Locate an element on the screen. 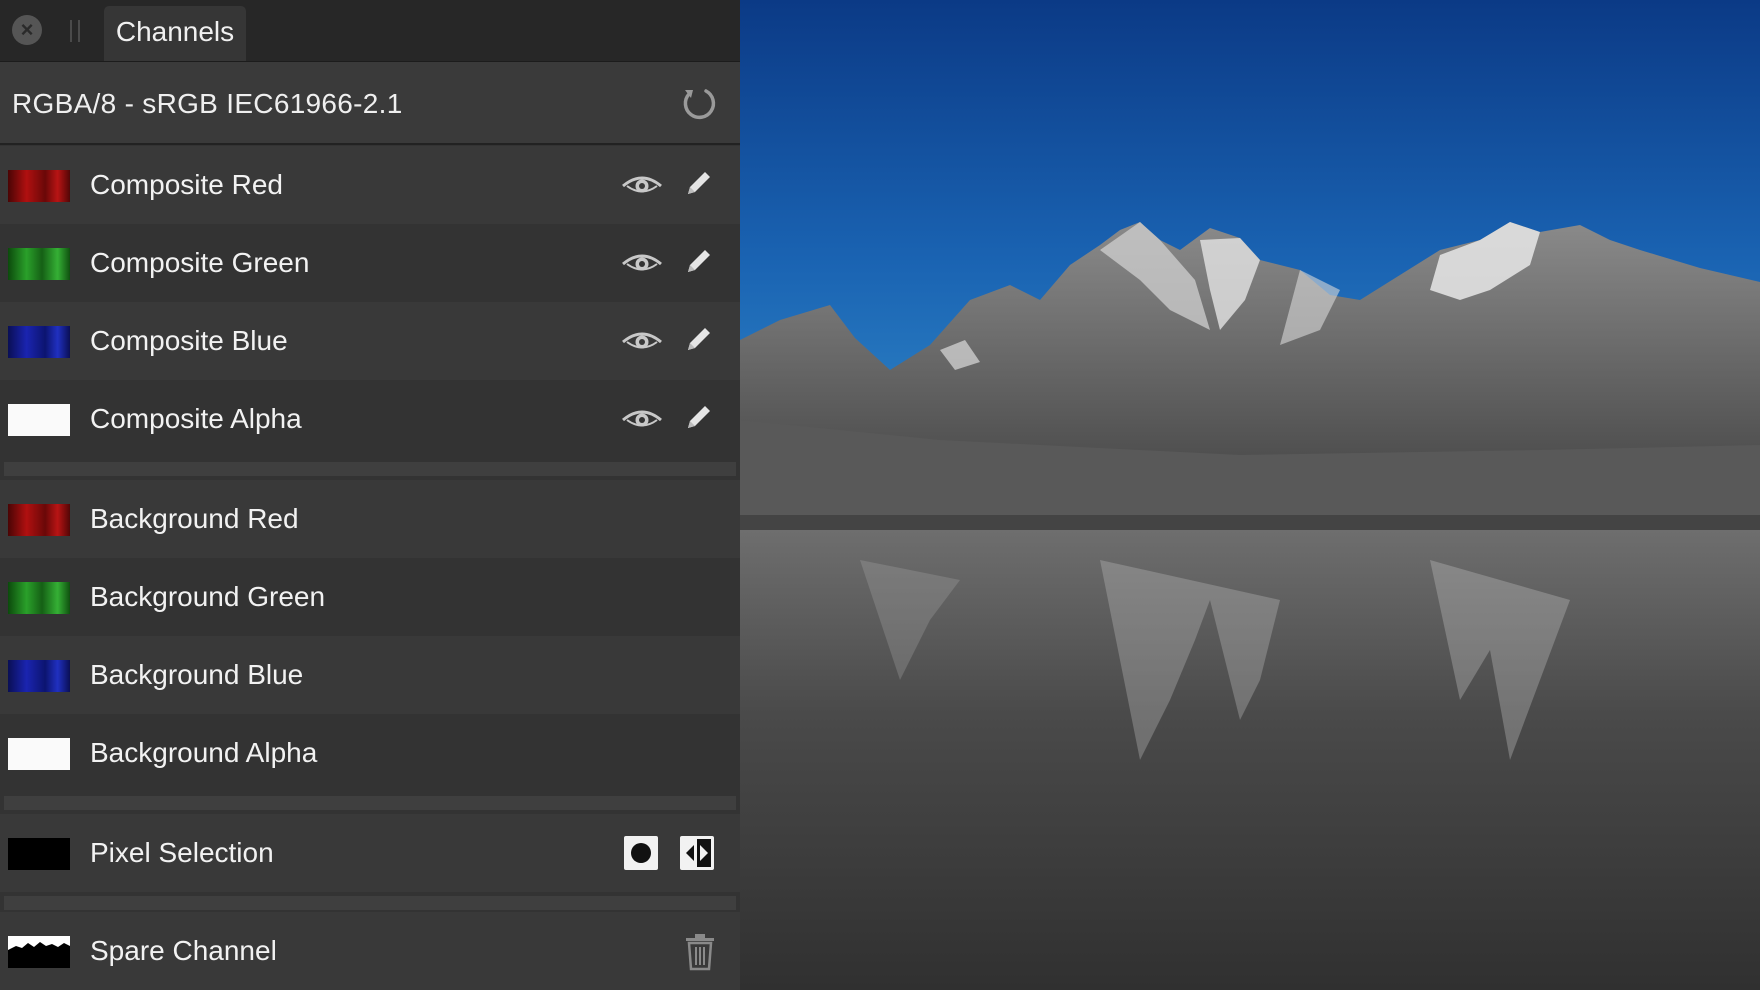  channel-row-composite-green: Composite Green is located at coordinates (370, 263).